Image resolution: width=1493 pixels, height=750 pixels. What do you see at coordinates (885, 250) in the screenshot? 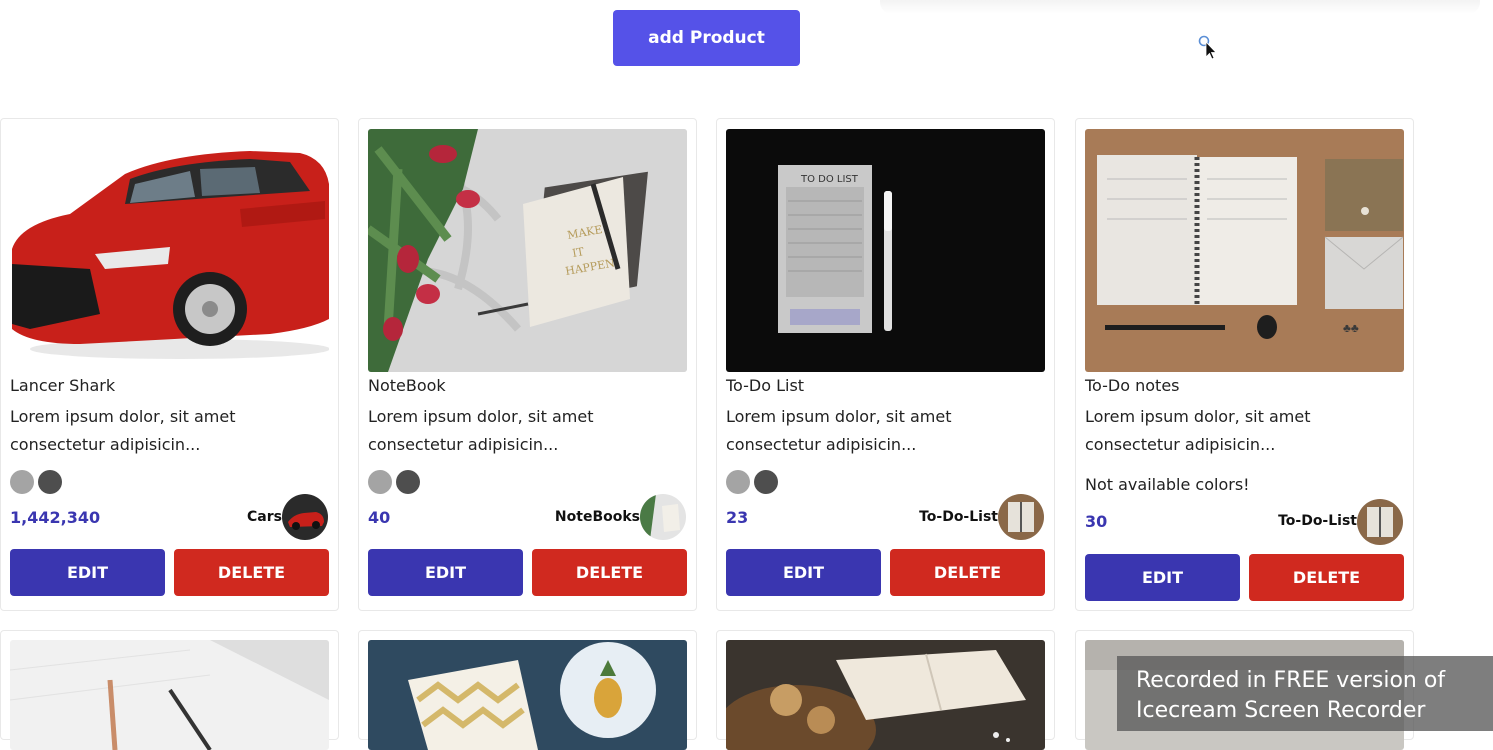
I see `product-image-todo-list: TO DO LIST` at bounding box center [885, 250].